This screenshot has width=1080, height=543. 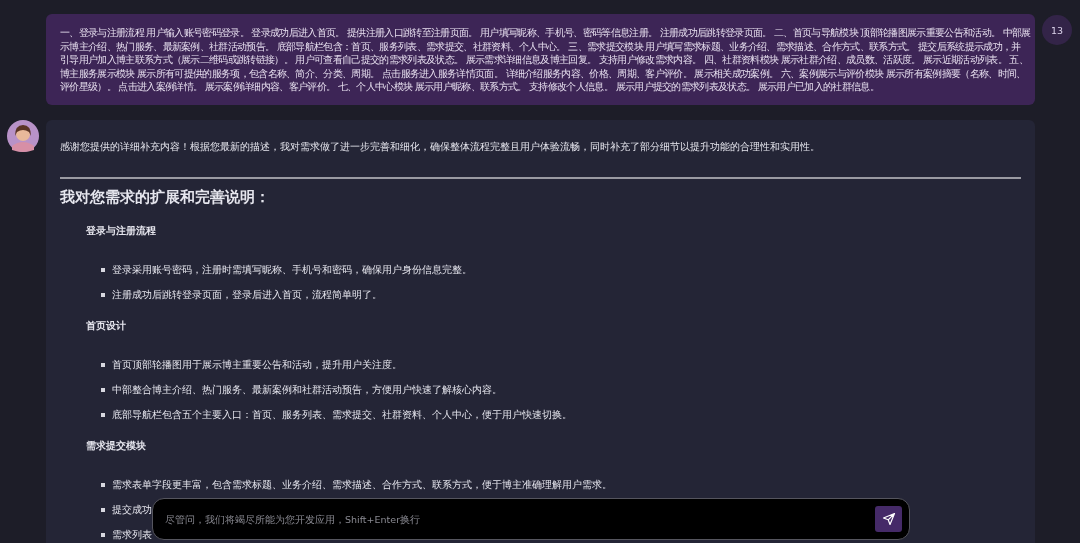 What do you see at coordinates (545, 33) in the screenshot?
I see `message-text-line: 一、登录与注册流程 用户输入账号密码登录。 登录成功后进入首页。 提供注册入口跳转至注册页面。 用户填写昵称、手机号、密码等信息注册。 注册成功后跳转登录页面。 二、首页与导航模块 顶部轮播图展示重要公告和活动。 中部展` at bounding box center [545, 33].